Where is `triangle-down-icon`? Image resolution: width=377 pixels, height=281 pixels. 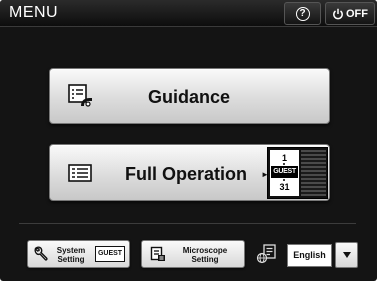
triangle-down-icon is located at coordinates (346, 255).